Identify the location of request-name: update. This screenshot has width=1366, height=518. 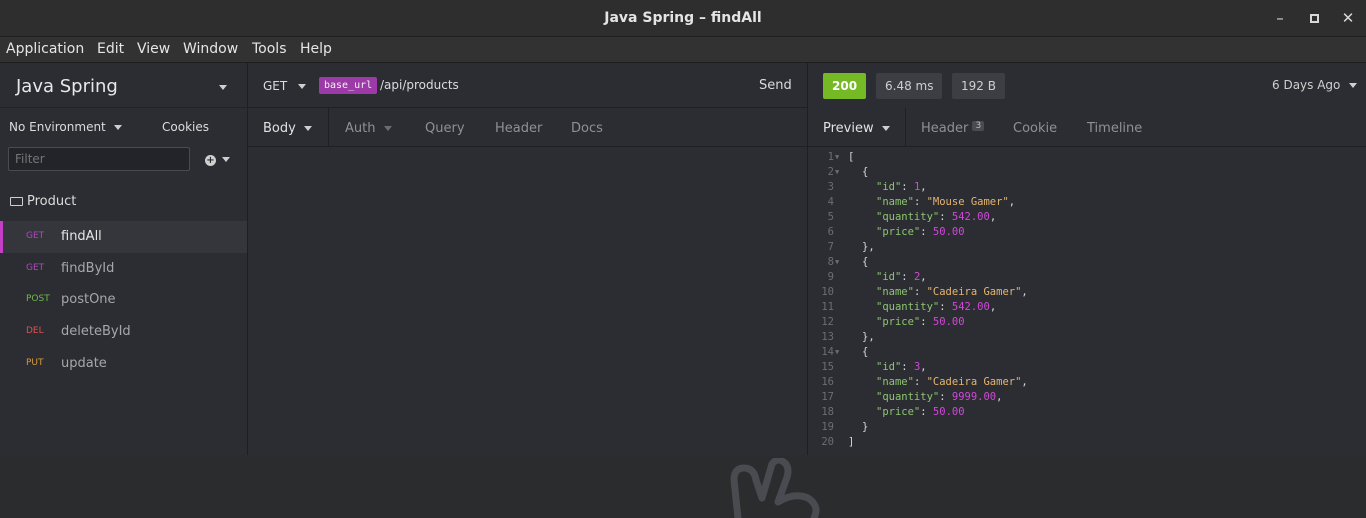
(84, 363).